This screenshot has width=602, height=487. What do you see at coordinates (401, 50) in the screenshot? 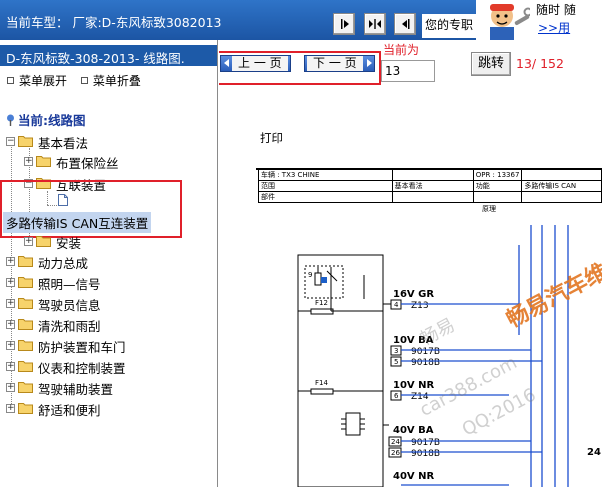
I see `current-page-label: 当前为` at bounding box center [401, 50].